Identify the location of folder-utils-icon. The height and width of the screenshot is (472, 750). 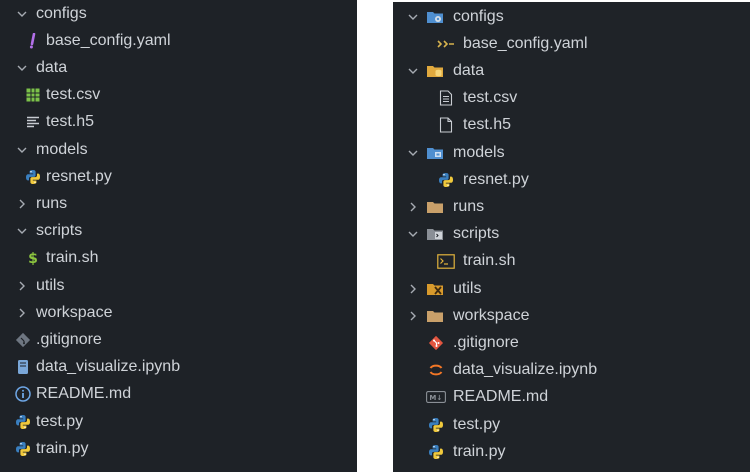
(435, 288).